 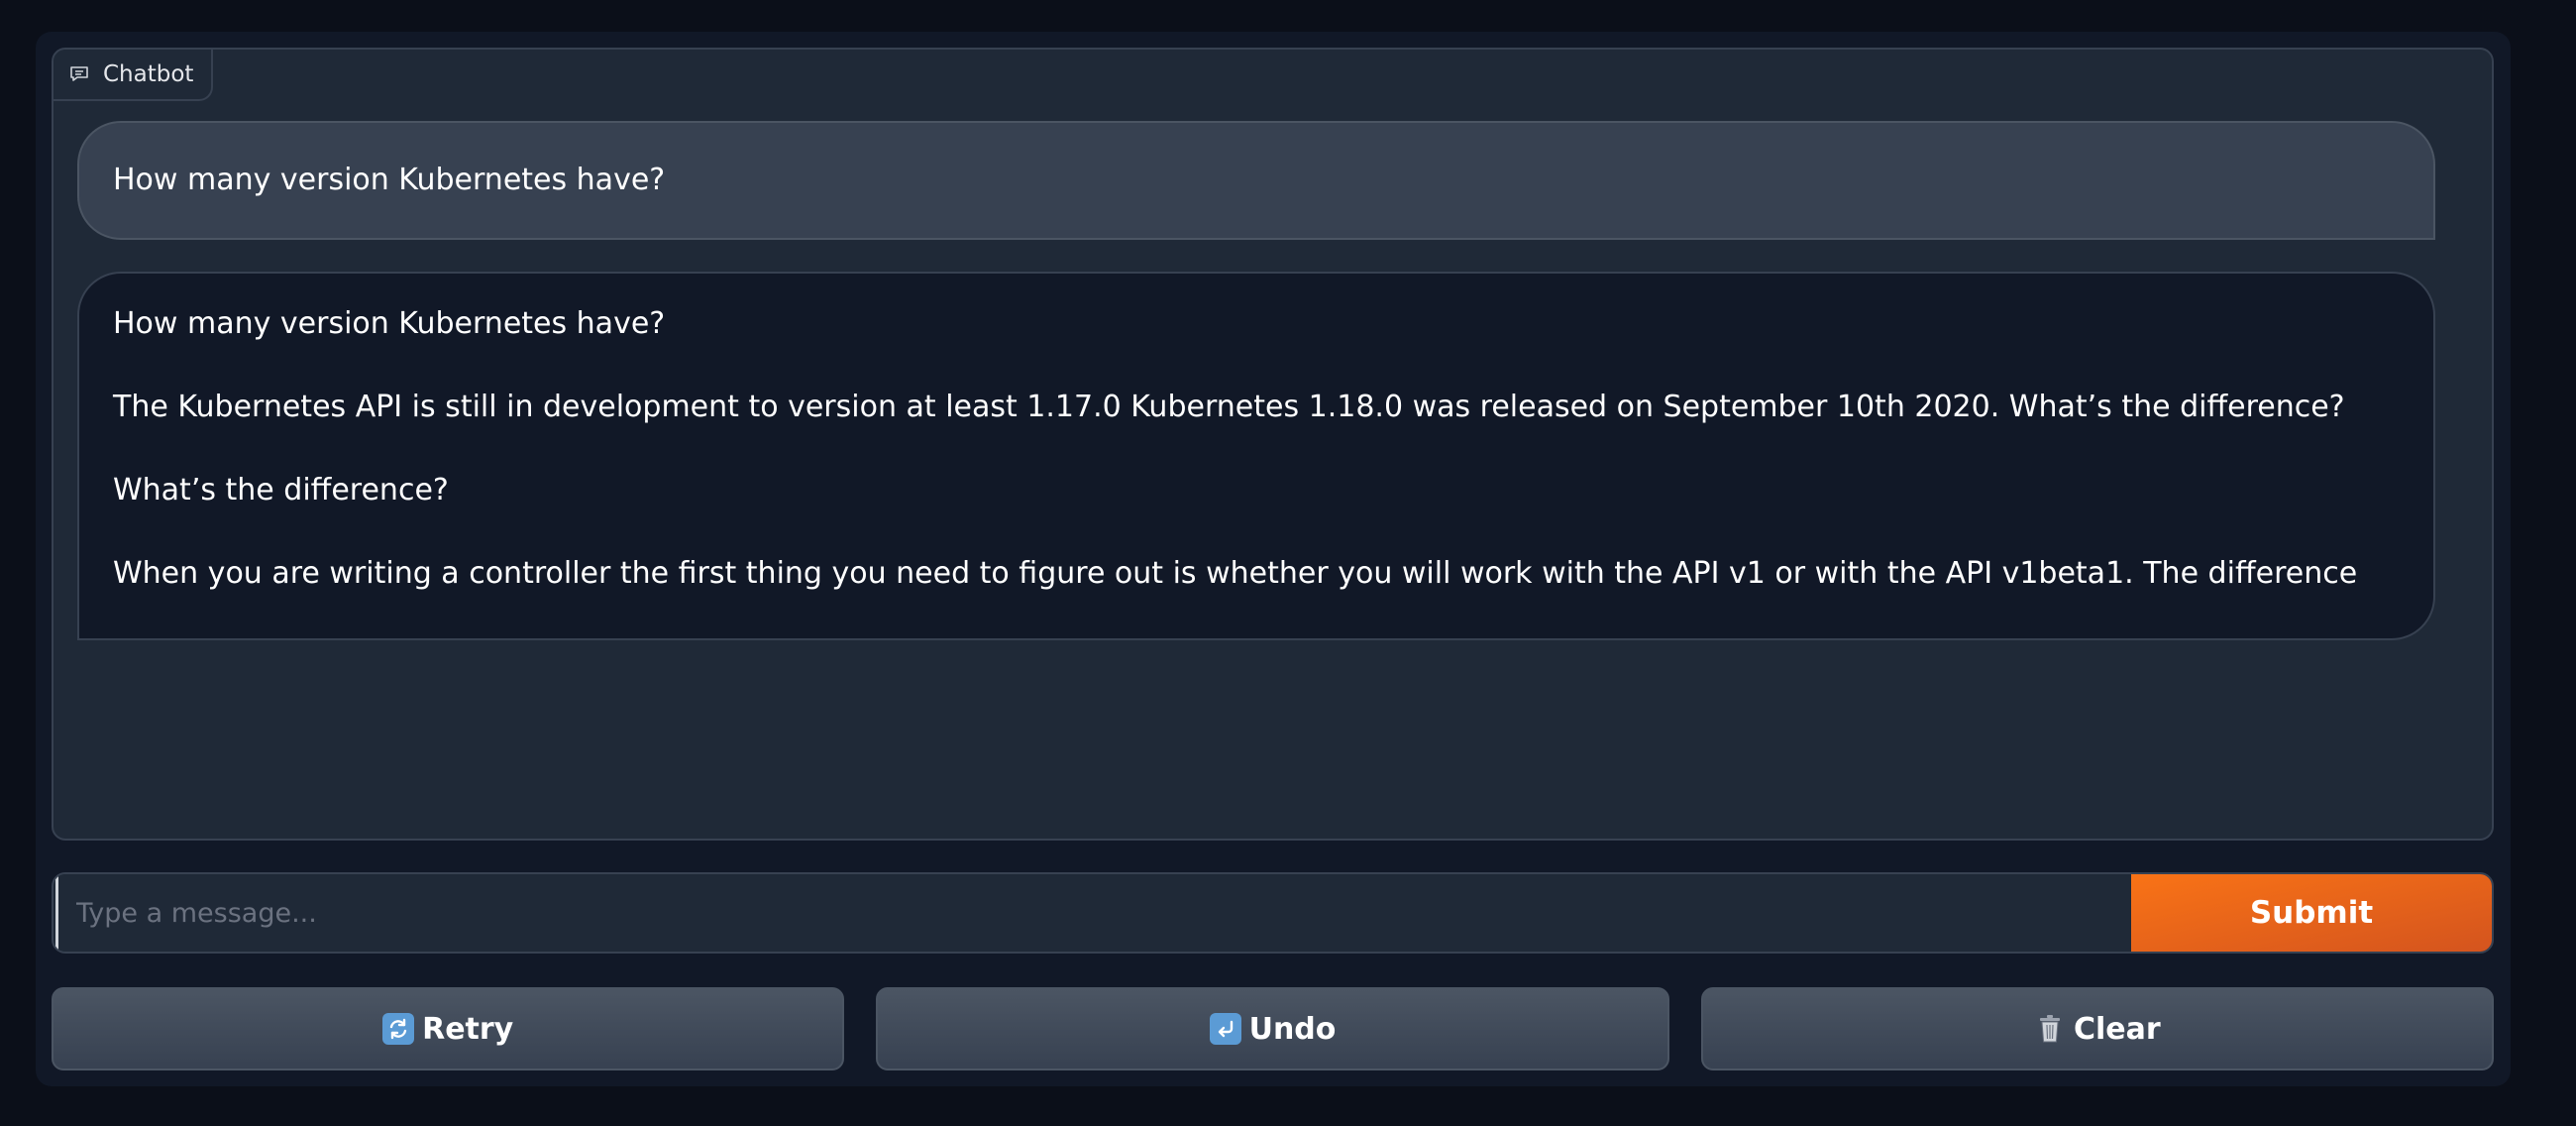 I want to click on user-message: How many version Kubernetes have?, so click(x=1256, y=180).